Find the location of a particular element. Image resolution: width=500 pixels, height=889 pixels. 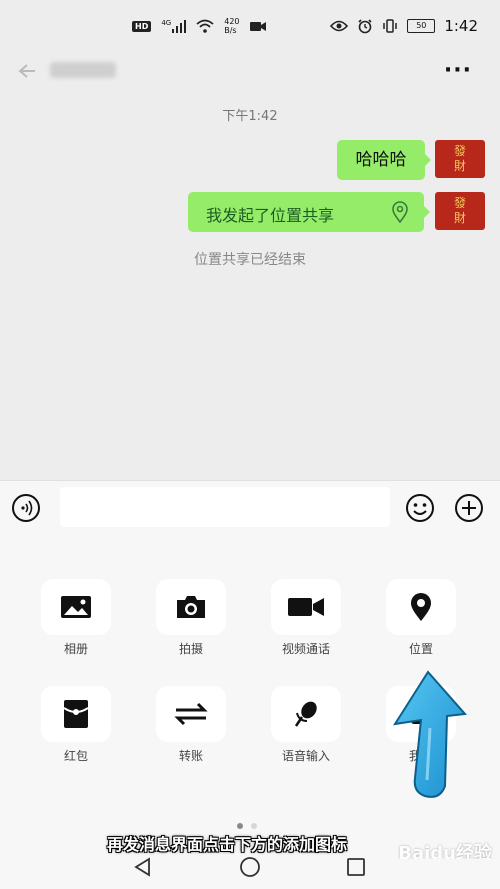

system-message: 位置共享已经结束 is located at coordinates (250, 260).